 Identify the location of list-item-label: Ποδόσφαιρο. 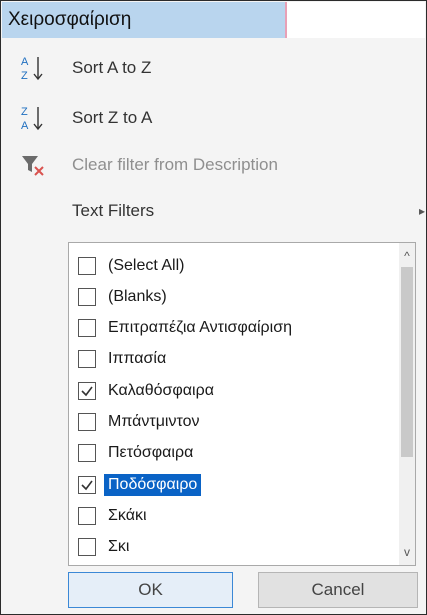
(152, 484).